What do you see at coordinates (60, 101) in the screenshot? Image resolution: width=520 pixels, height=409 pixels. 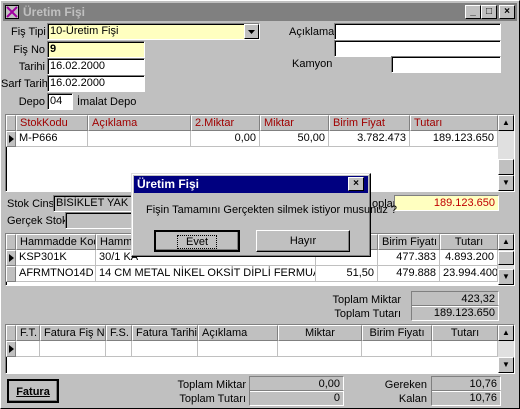 I see `depo-code-input: 04` at bounding box center [60, 101].